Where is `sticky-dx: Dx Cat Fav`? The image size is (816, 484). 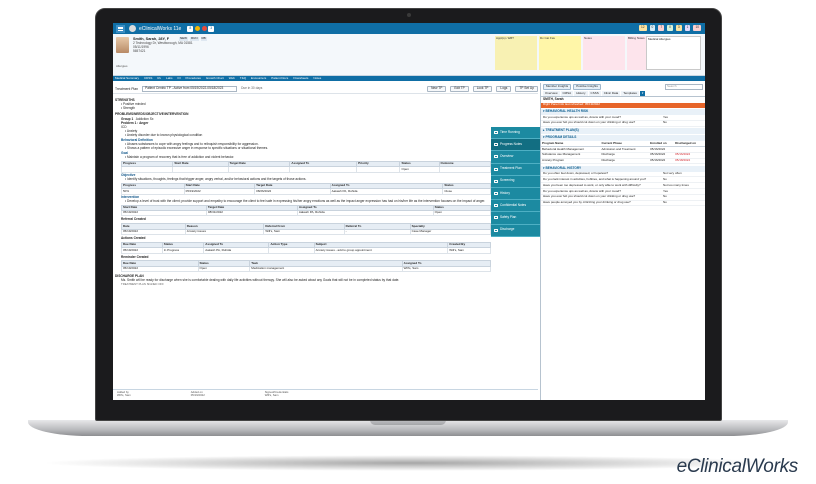
sticky-dx: Dx Cat Fav is located at coordinates (560, 53).